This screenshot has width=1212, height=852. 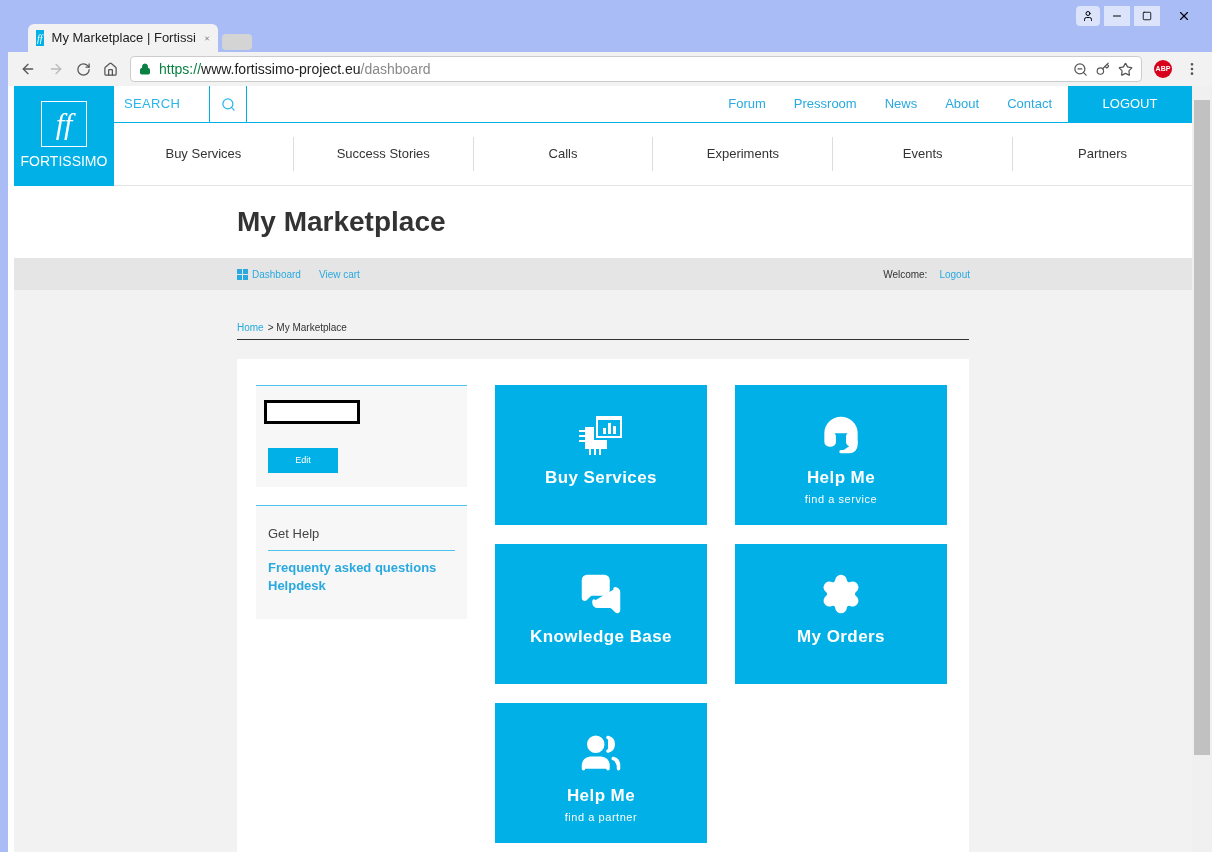 What do you see at coordinates (636, 69) in the screenshot?
I see `address-bar: https://www.fortissimo-project.eu/dashboard` at bounding box center [636, 69].